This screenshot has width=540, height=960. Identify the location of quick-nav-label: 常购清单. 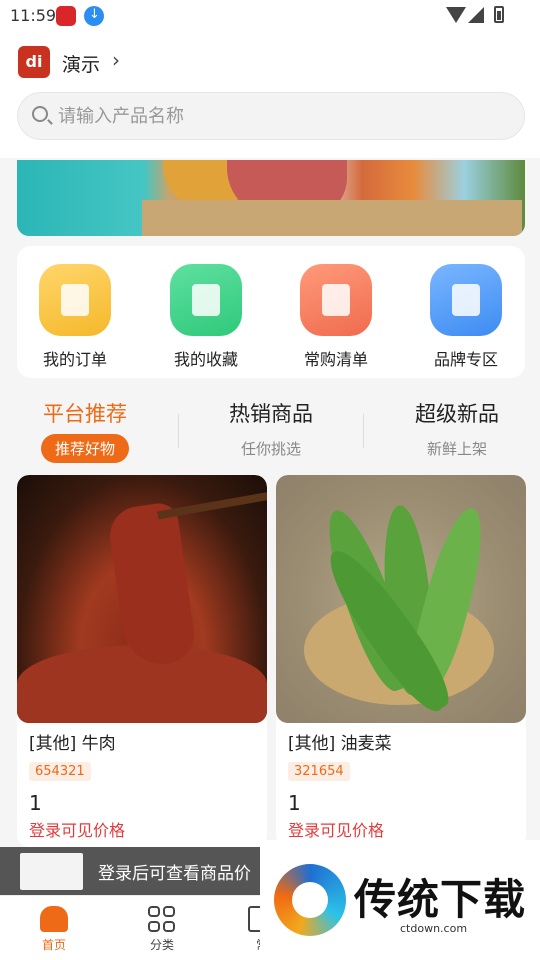
(335, 359).